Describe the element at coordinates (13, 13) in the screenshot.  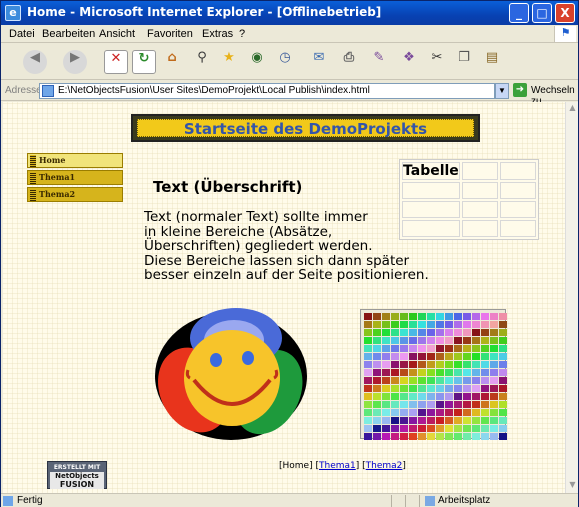
I see `ie-app-icon: e` at that location.